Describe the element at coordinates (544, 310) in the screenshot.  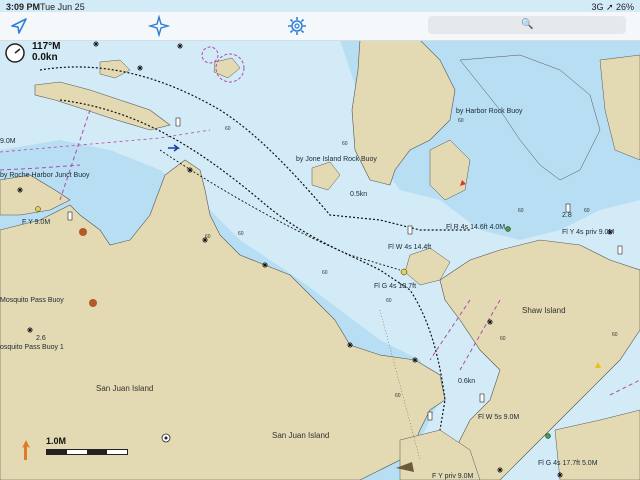
I see `label-shaw-island: Shaw Island` at that location.